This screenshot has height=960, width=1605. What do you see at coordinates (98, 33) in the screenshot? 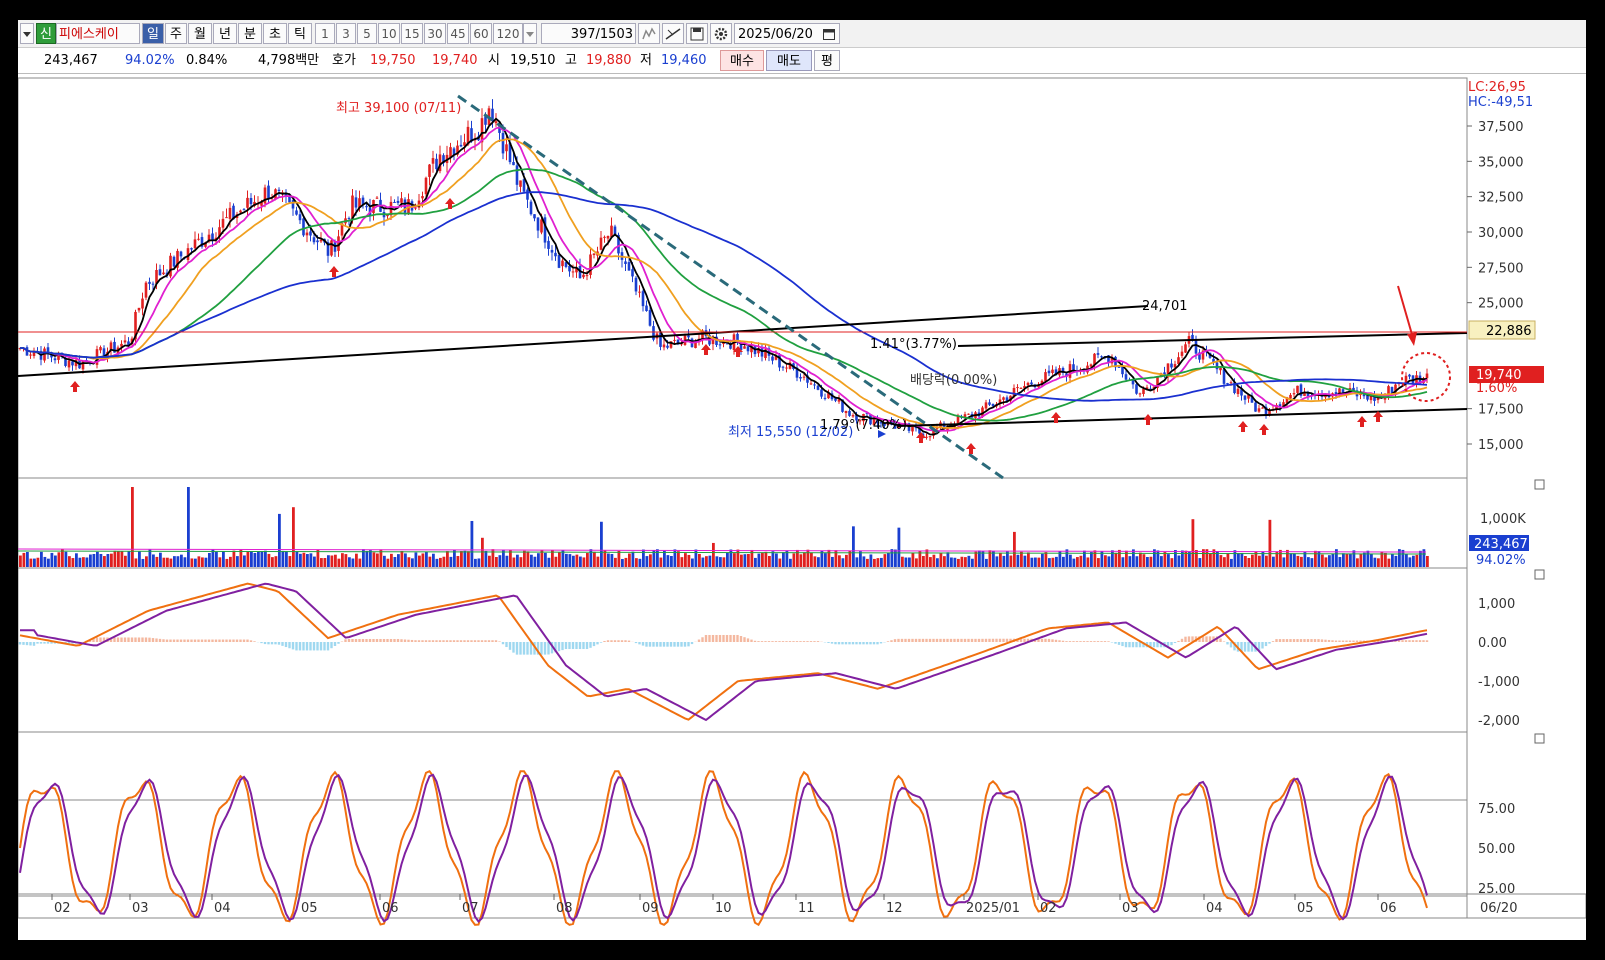
I see `stock-name-field: 피에스케이` at bounding box center [98, 33].